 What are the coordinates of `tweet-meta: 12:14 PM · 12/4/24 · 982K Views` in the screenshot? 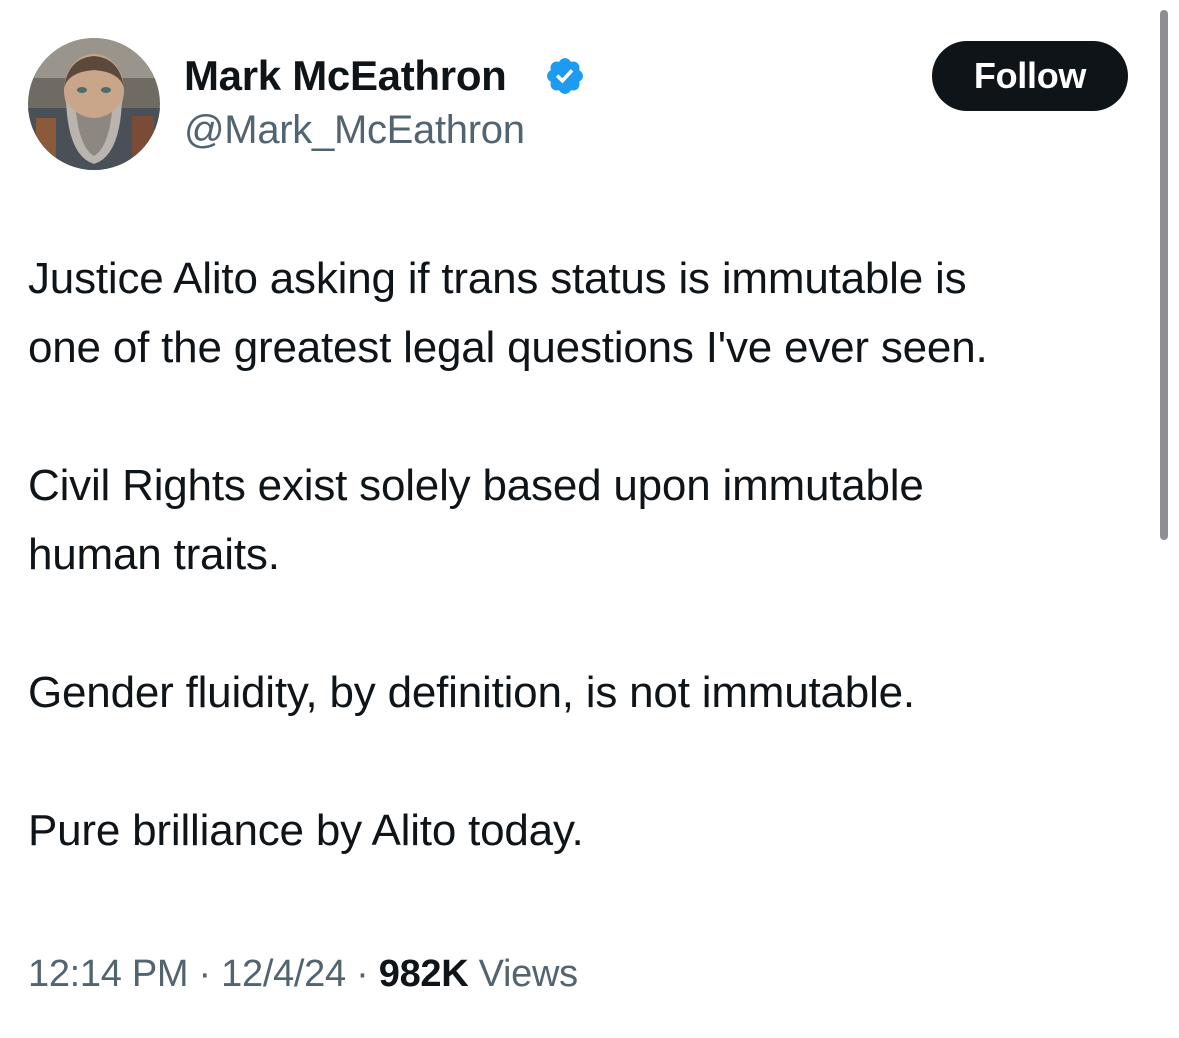 It's located at (303, 974).